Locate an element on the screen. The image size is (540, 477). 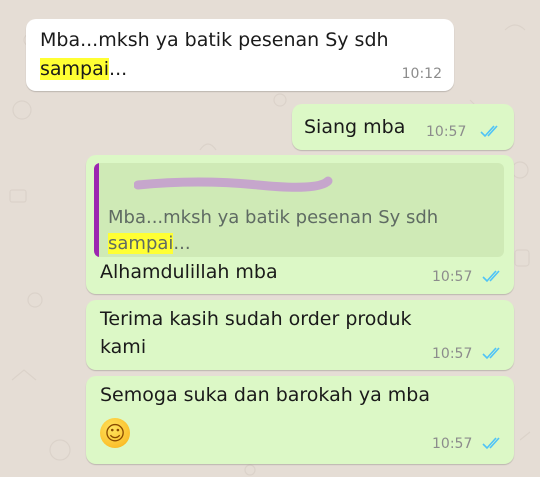
quote-accent-bar is located at coordinates (96, 210).